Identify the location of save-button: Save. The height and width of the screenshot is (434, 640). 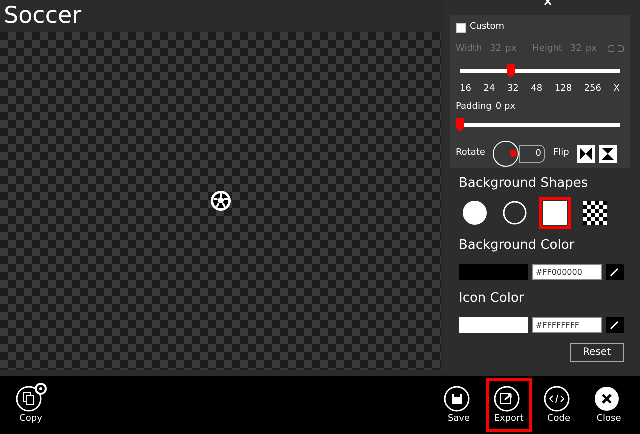
(459, 405).